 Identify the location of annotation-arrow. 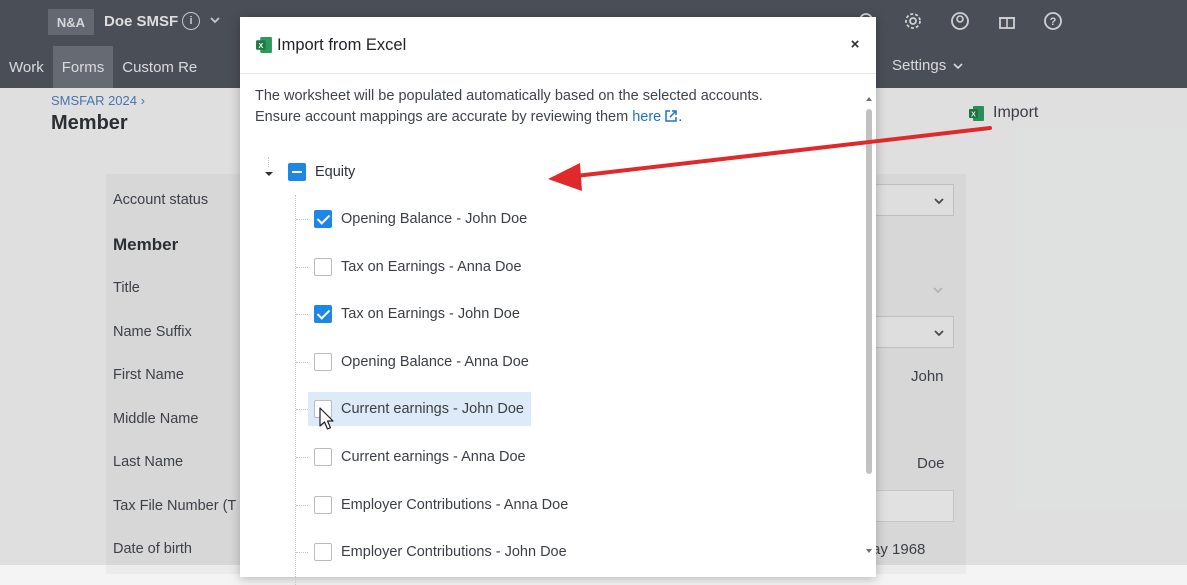
(770, 158).